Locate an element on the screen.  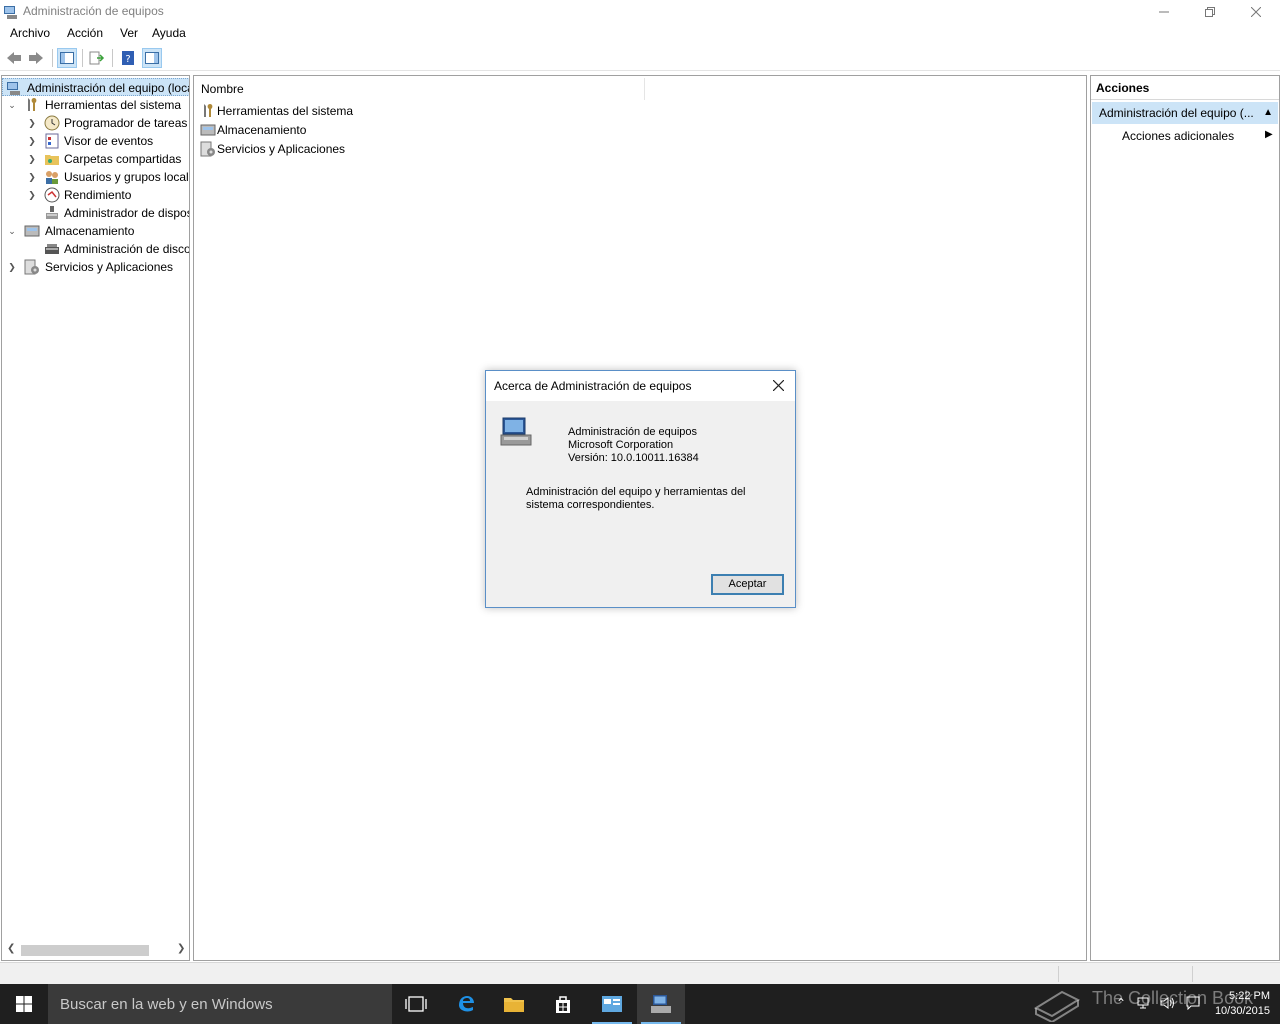
list-item-label: Herramientas del sistema is located at coordinates (285, 111).